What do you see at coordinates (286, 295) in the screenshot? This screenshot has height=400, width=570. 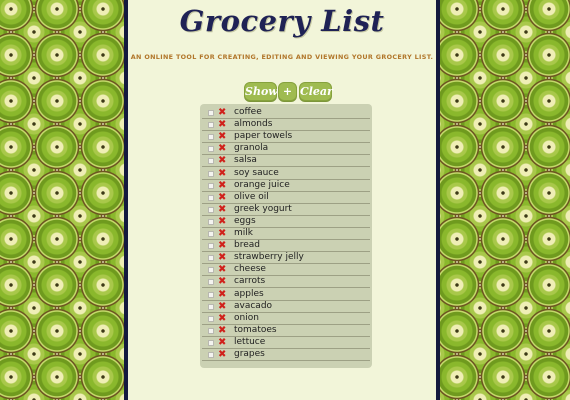 I see `list-item: ✖ apples` at bounding box center [286, 295].